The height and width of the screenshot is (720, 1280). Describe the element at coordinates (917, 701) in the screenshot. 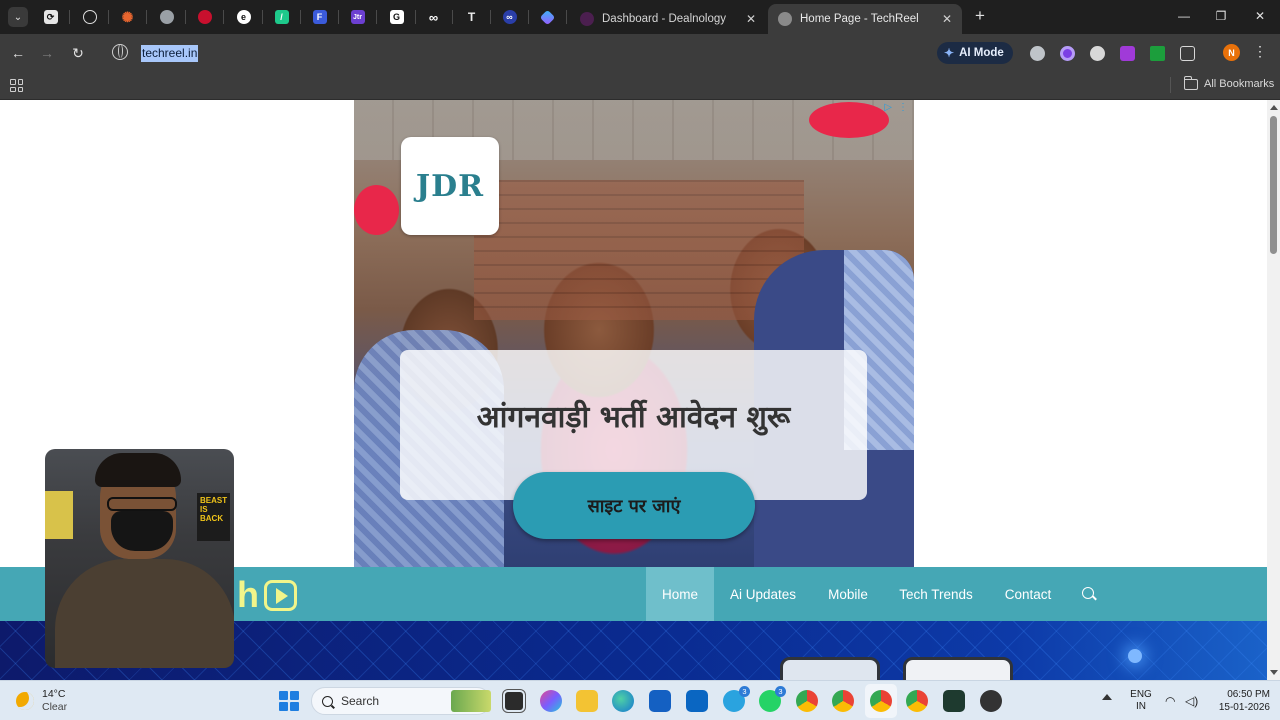

I see `chrome-profile-4-icon` at that location.